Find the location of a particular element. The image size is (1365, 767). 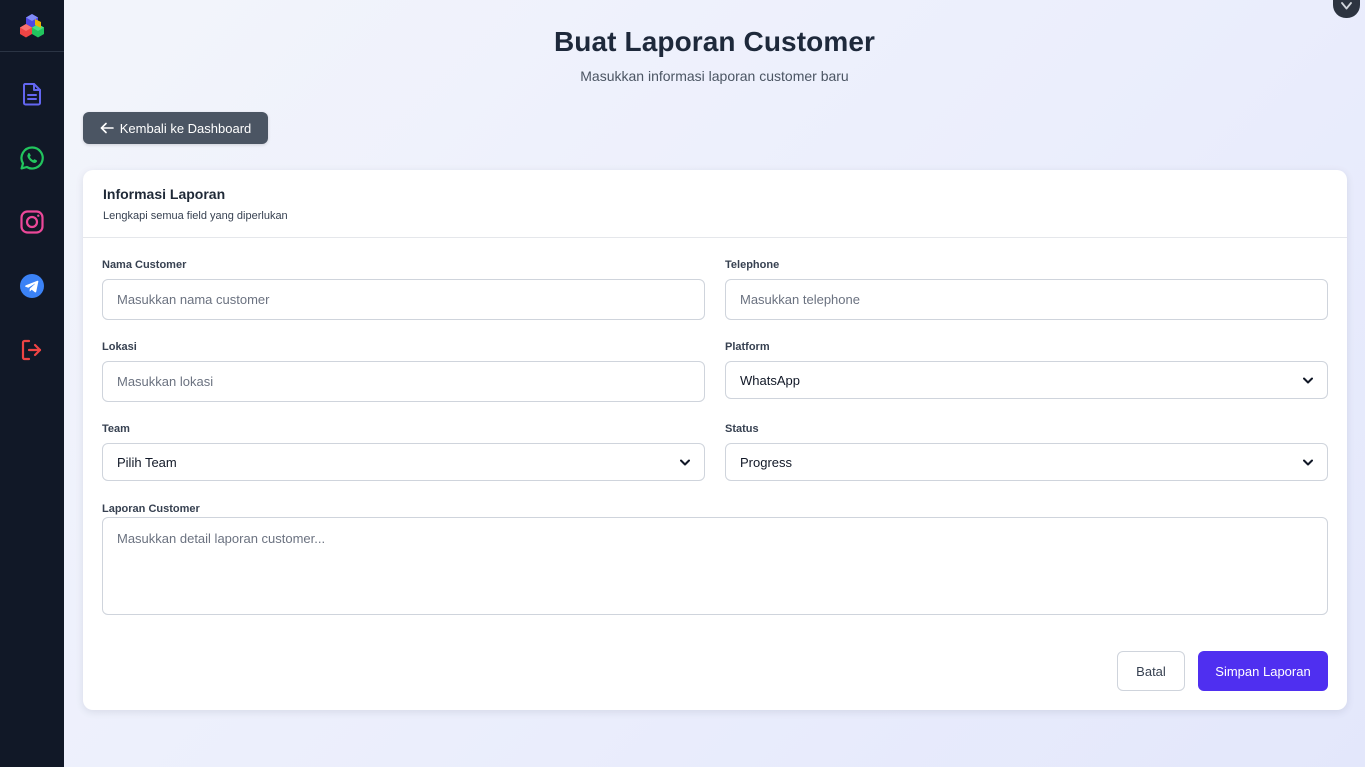

laporan-group: Laporan Customer is located at coordinates (715, 562).